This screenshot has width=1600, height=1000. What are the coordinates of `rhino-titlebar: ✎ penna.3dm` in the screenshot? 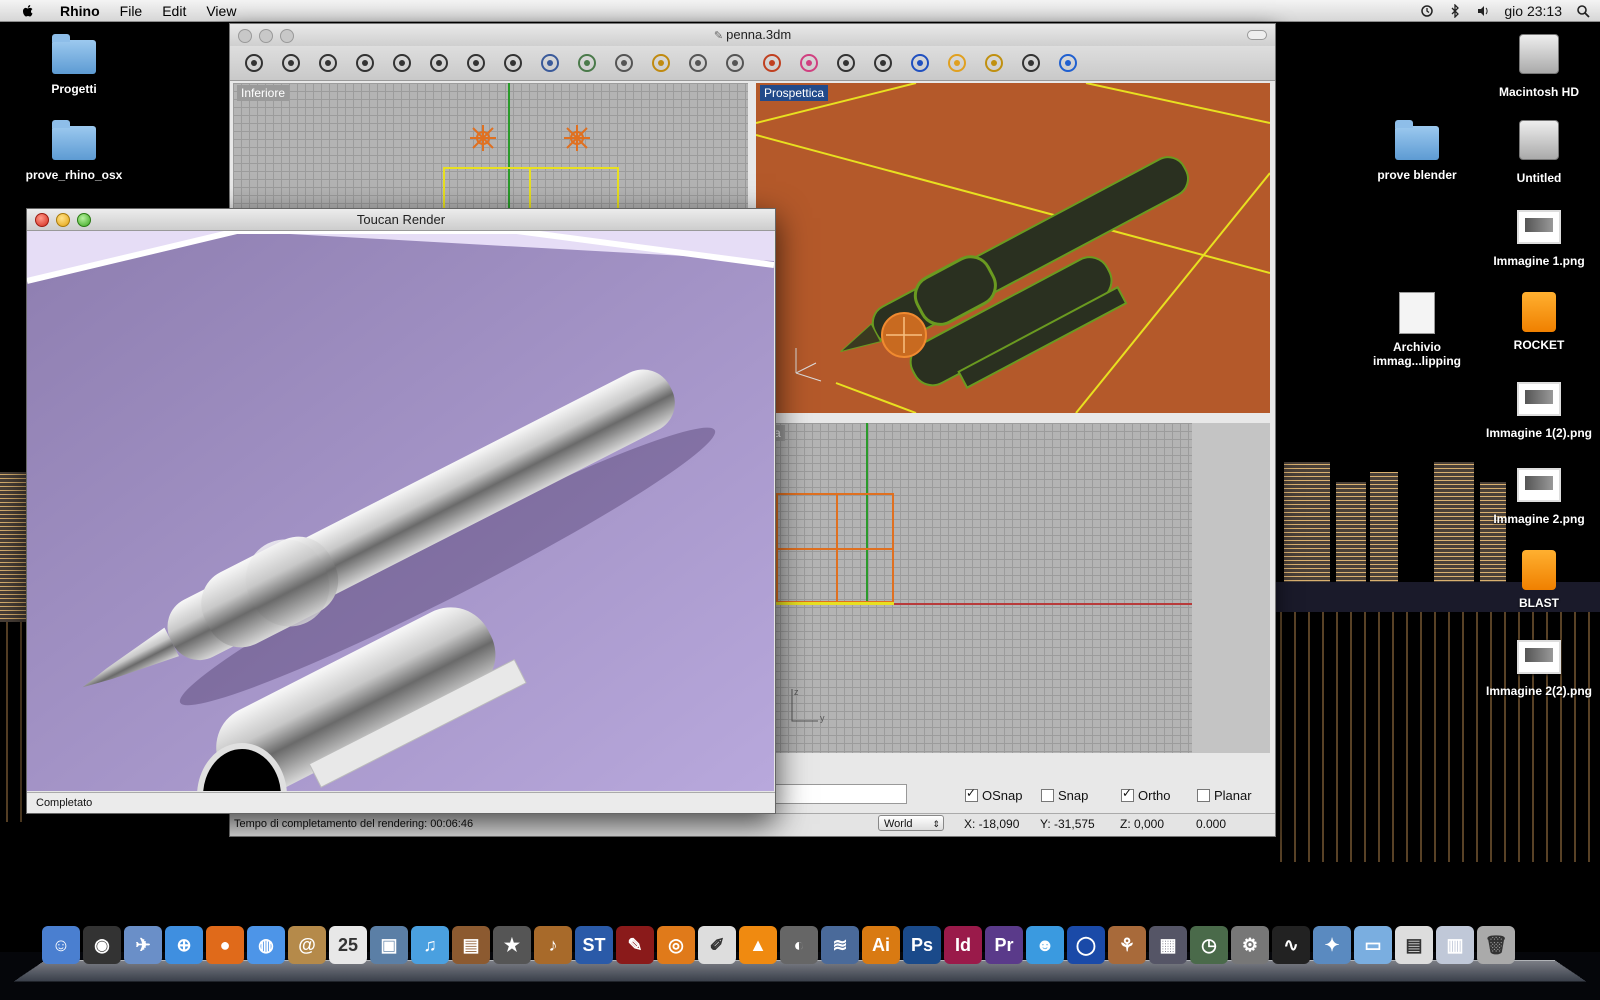 It's located at (752, 35).